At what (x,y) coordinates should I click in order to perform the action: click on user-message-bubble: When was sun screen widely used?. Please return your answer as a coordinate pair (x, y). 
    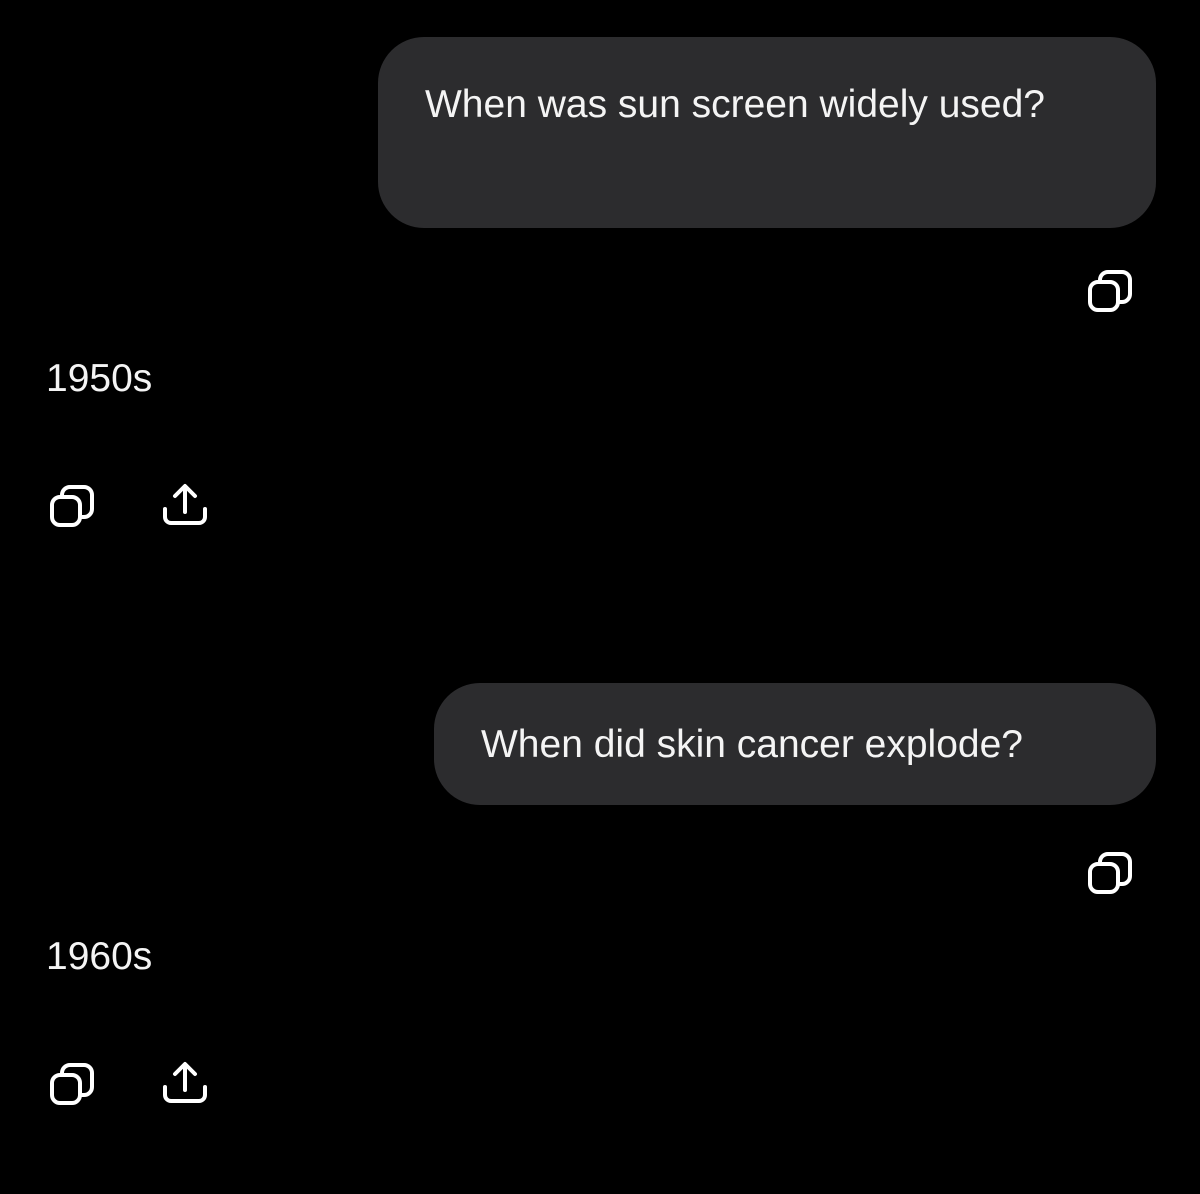
    Looking at the image, I should click on (767, 132).